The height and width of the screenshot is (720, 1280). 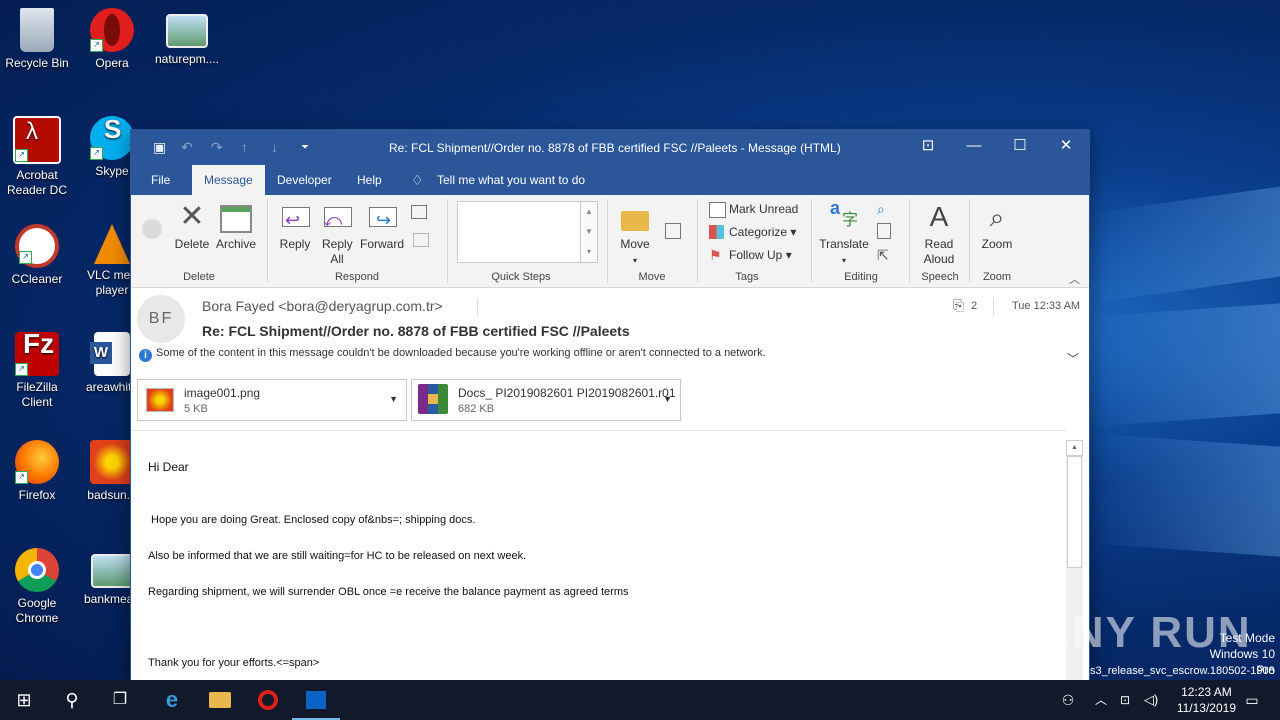 I want to click on categorize-label: Categorize, so click(x=758, y=232).